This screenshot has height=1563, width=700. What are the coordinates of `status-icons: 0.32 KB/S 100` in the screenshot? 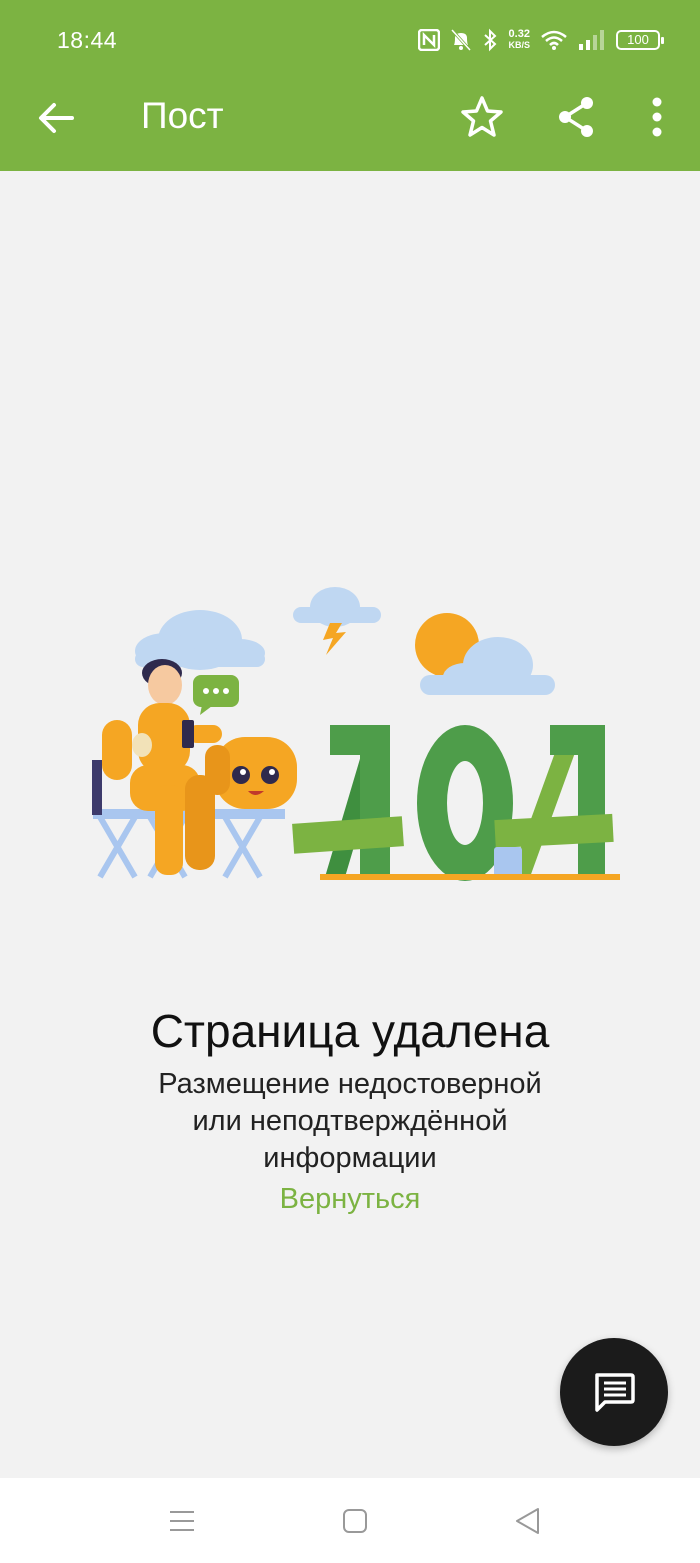 It's located at (541, 40).